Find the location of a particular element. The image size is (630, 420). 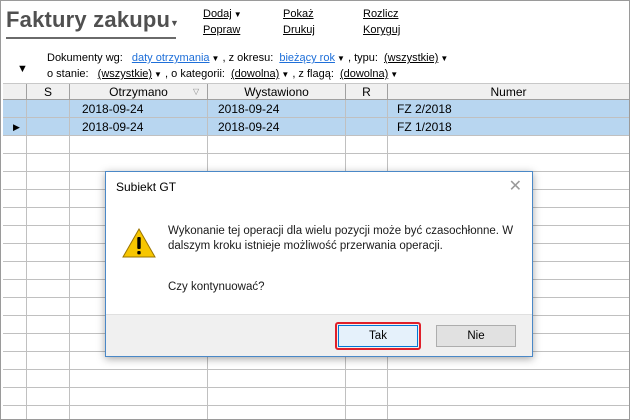

flag-filter-link: (dowolna) is located at coordinates (364, 74).